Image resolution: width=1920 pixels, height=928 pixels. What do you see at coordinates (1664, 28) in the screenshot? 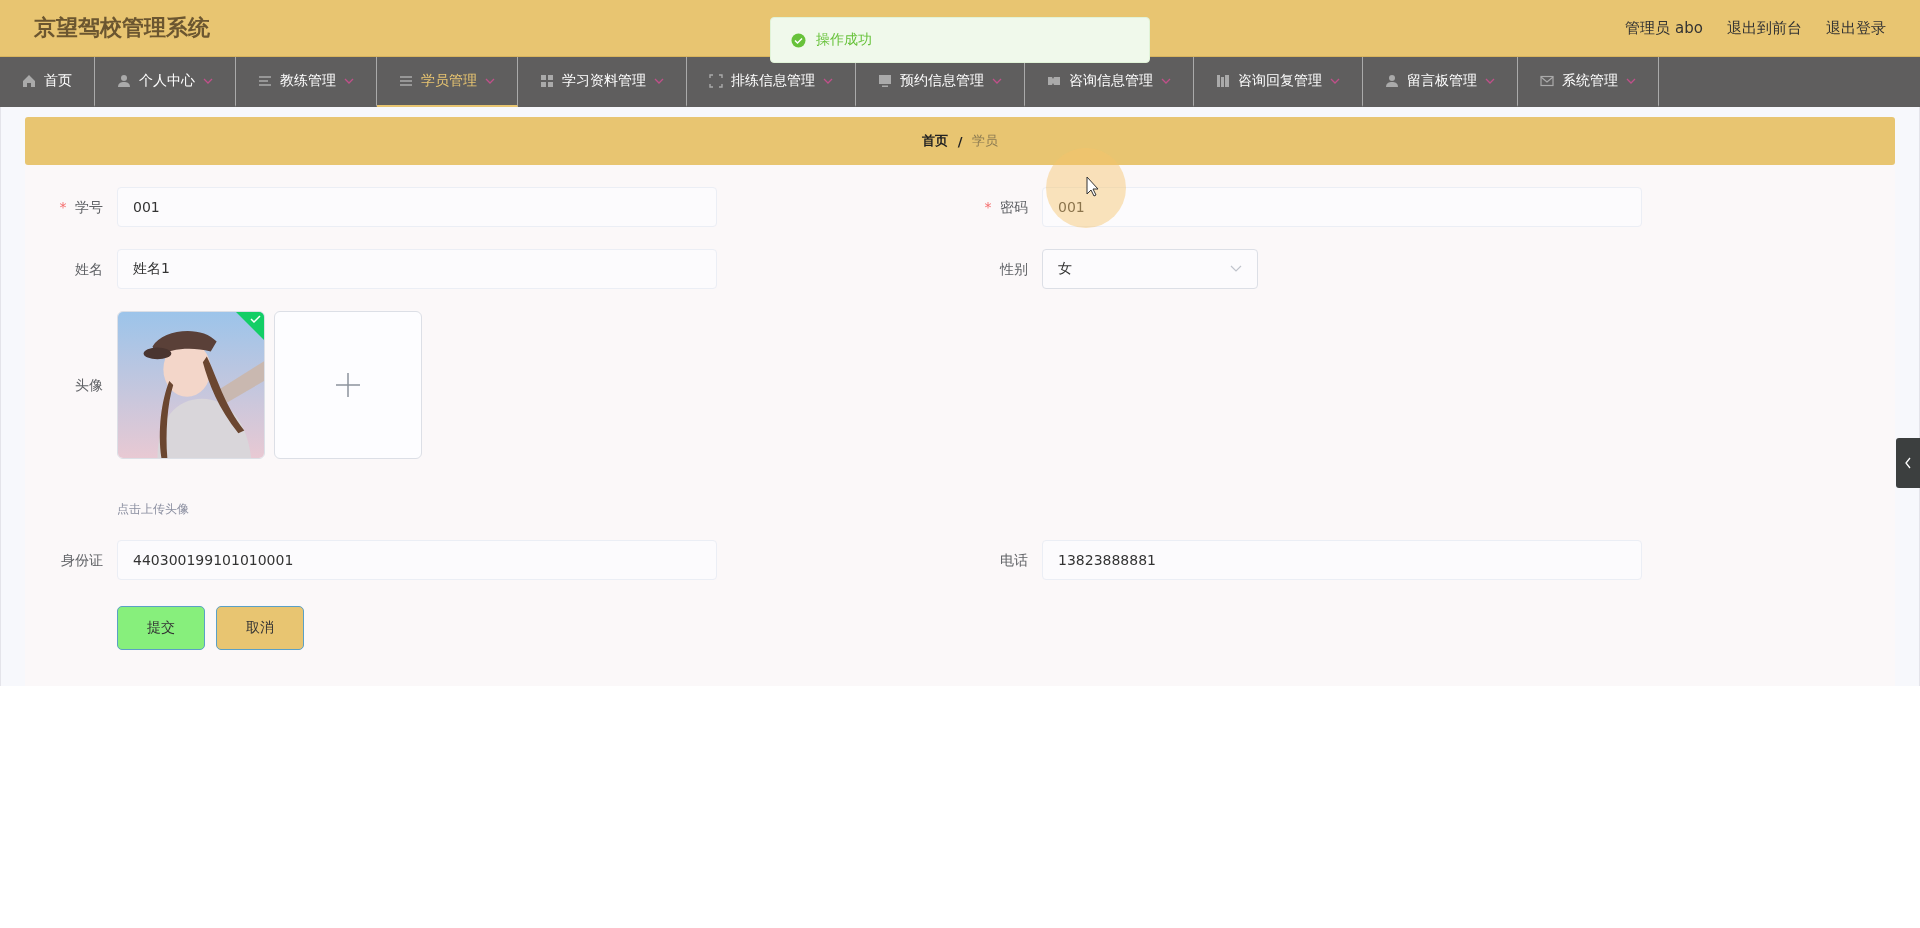
I see `header-link: 管理员 abo` at bounding box center [1664, 28].